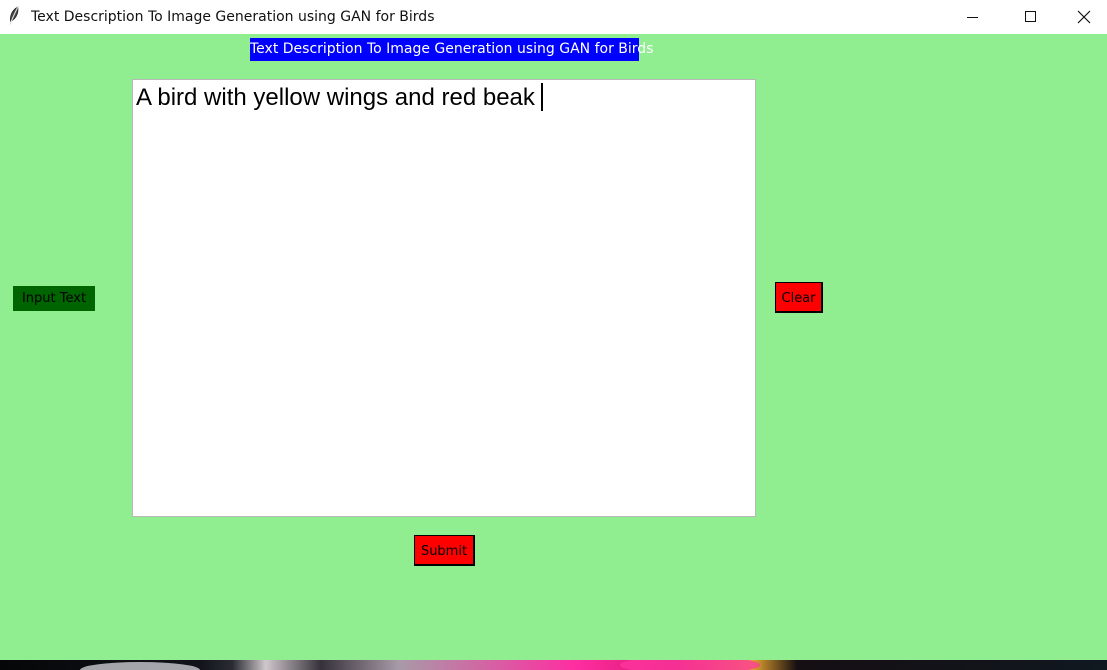 The image size is (1107, 670). I want to click on input-text-label: Input Text, so click(54, 298).